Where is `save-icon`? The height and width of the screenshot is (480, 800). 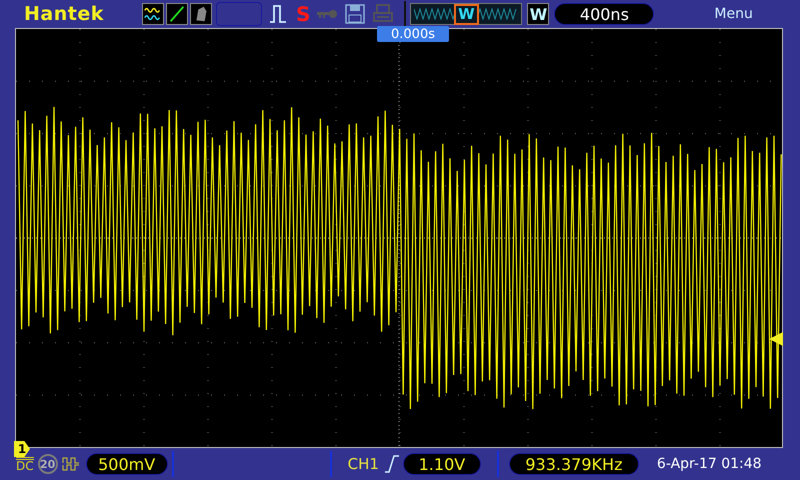 save-icon is located at coordinates (355, 14).